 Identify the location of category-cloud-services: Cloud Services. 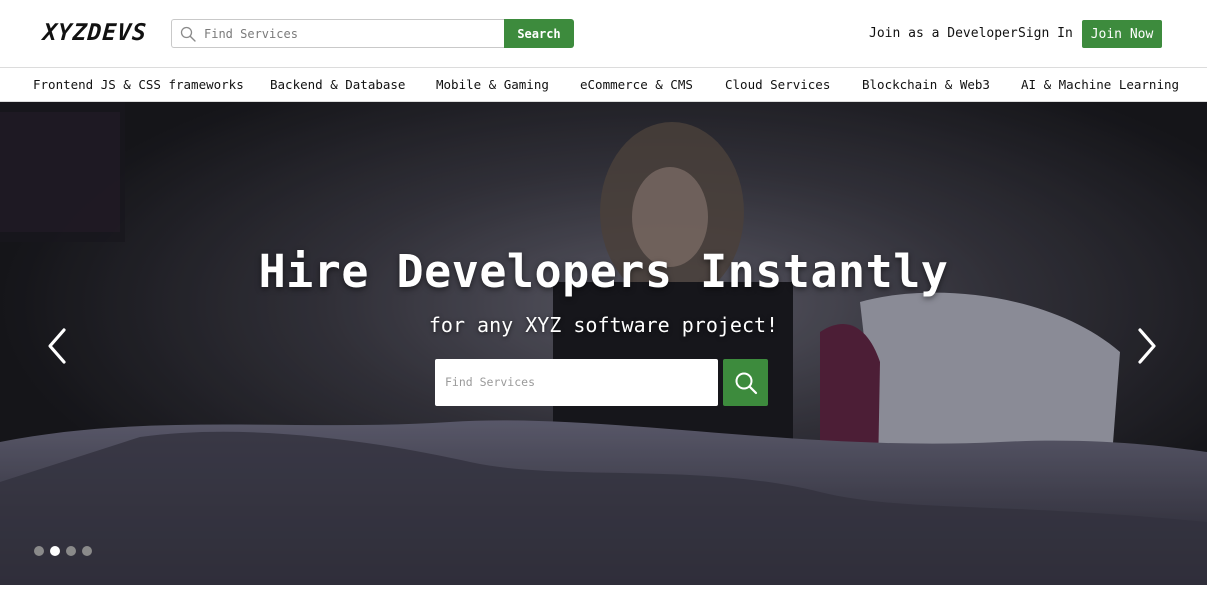
(777, 84).